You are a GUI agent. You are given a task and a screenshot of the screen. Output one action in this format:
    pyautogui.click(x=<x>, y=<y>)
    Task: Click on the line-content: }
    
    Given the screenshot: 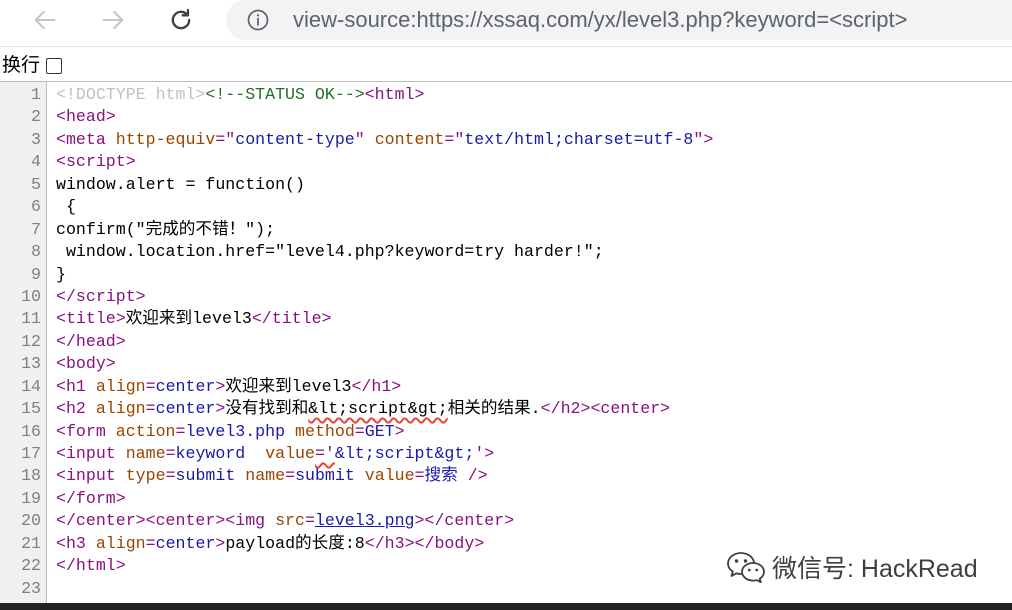 What is the action you would take?
    pyautogui.click(x=61, y=275)
    